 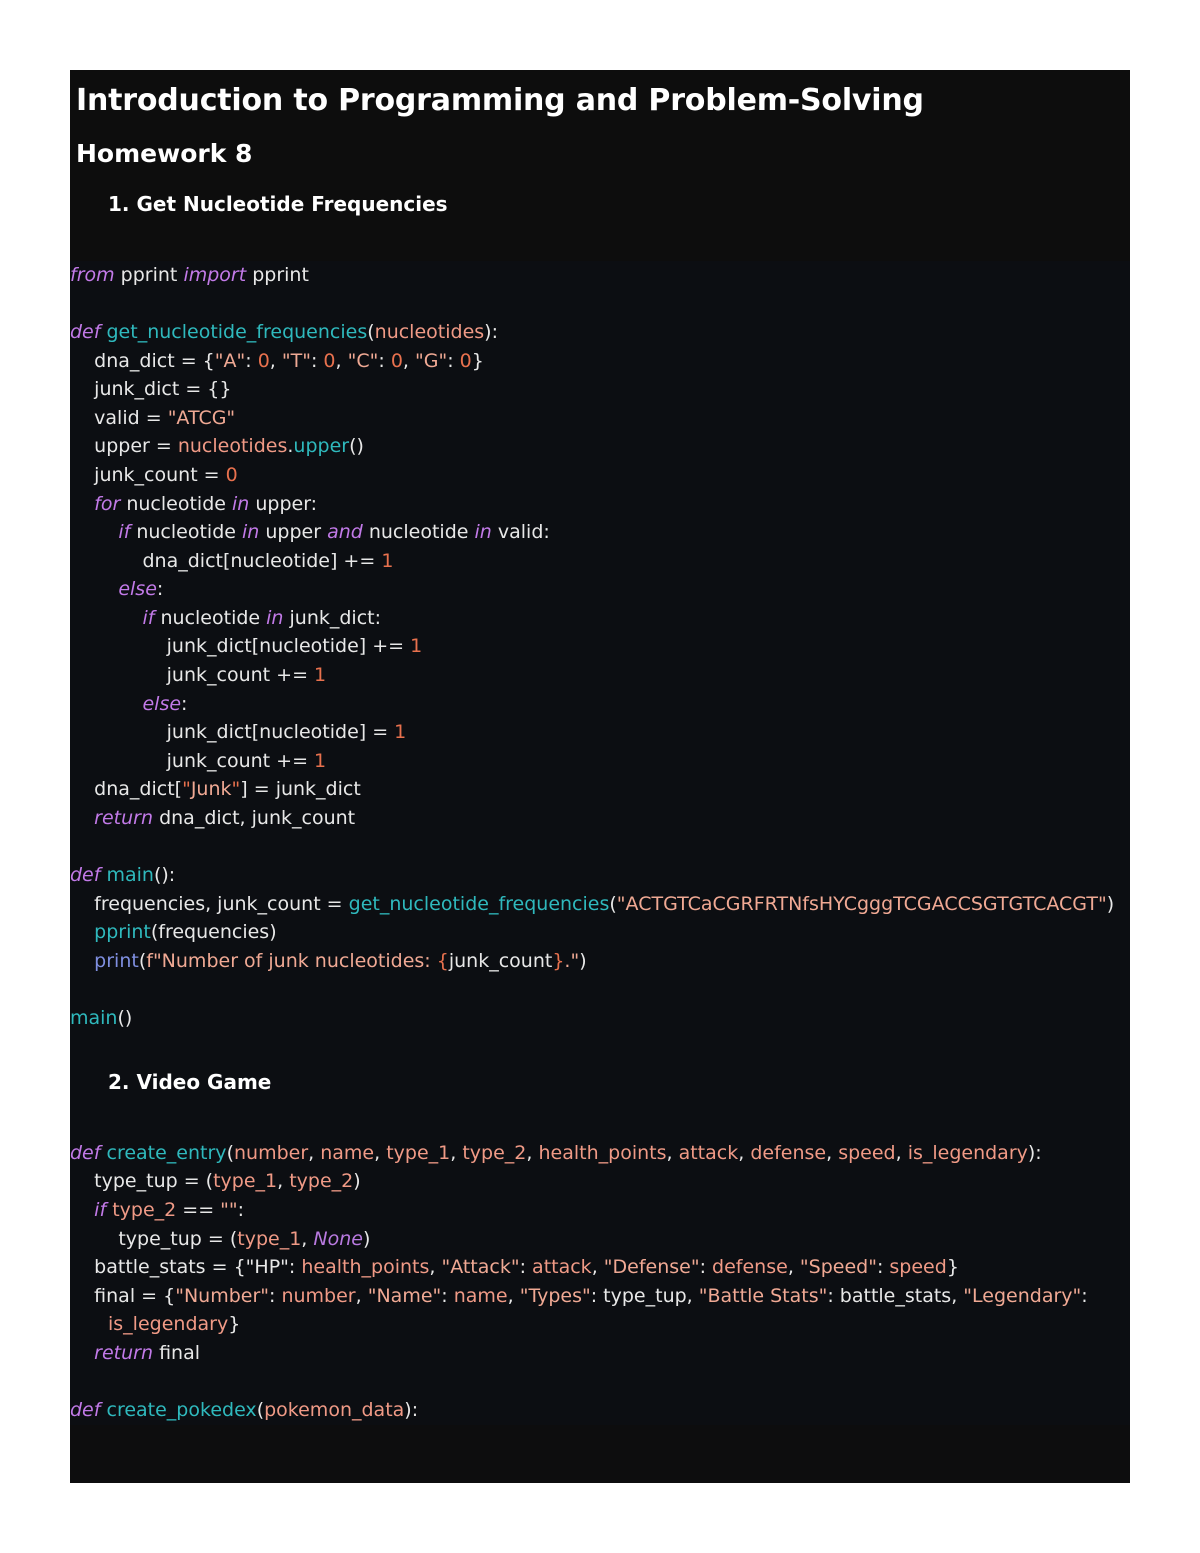 What do you see at coordinates (158, 1267) in the screenshot?
I see `code-token: battle_stats = {` at bounding box center [158, 1267].